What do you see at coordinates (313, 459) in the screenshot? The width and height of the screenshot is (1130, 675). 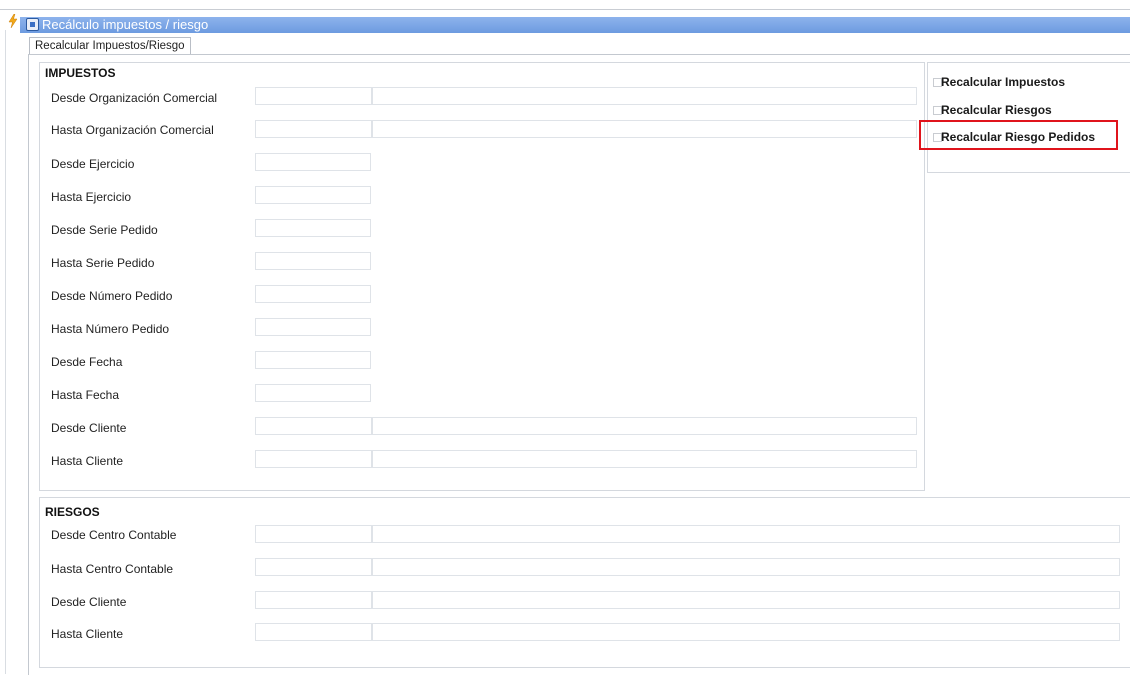 I see `hasta-cliente-input` at bounding box center [313, 459].